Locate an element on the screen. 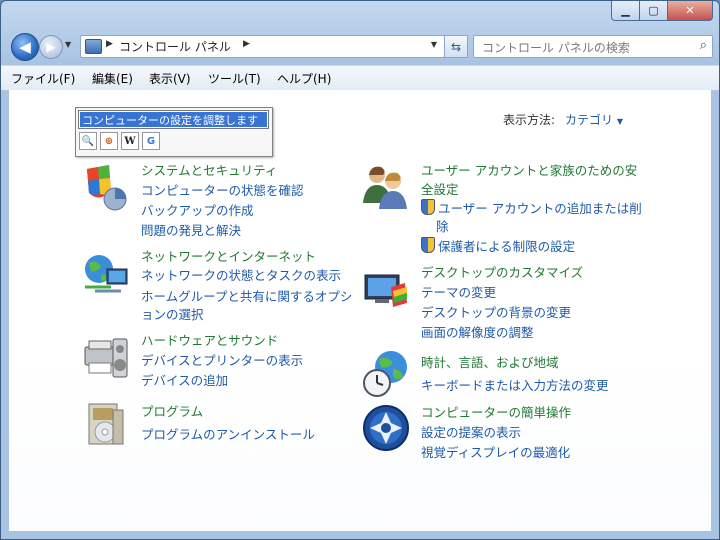 Image resolution: width=720 pixels, height=540 pixels. maximize-button: ▢ is located at coordinates (654, 11).